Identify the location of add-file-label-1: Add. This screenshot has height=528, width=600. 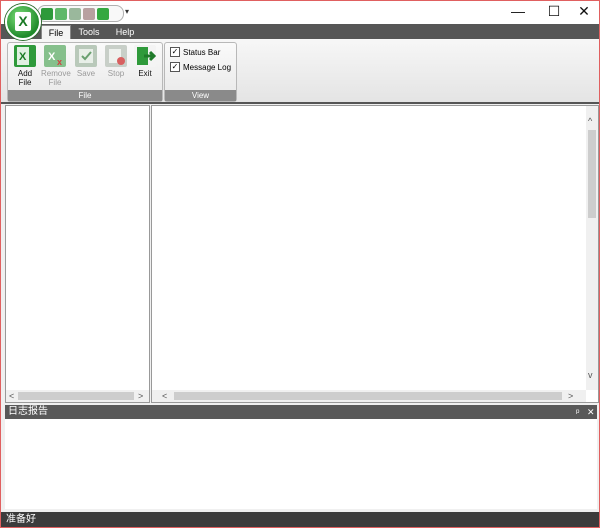
(25, 73).